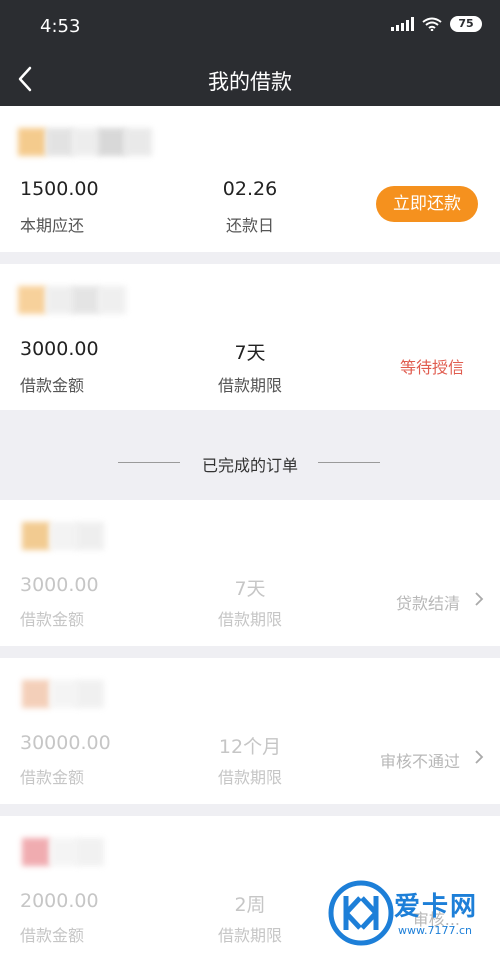 The width and height of the screenshot is (500, 959). What do you see at coordinates (52, 225) in the screenshot?
I see `loan-amount-label: 本期应还` at bounding box center [52, 225].